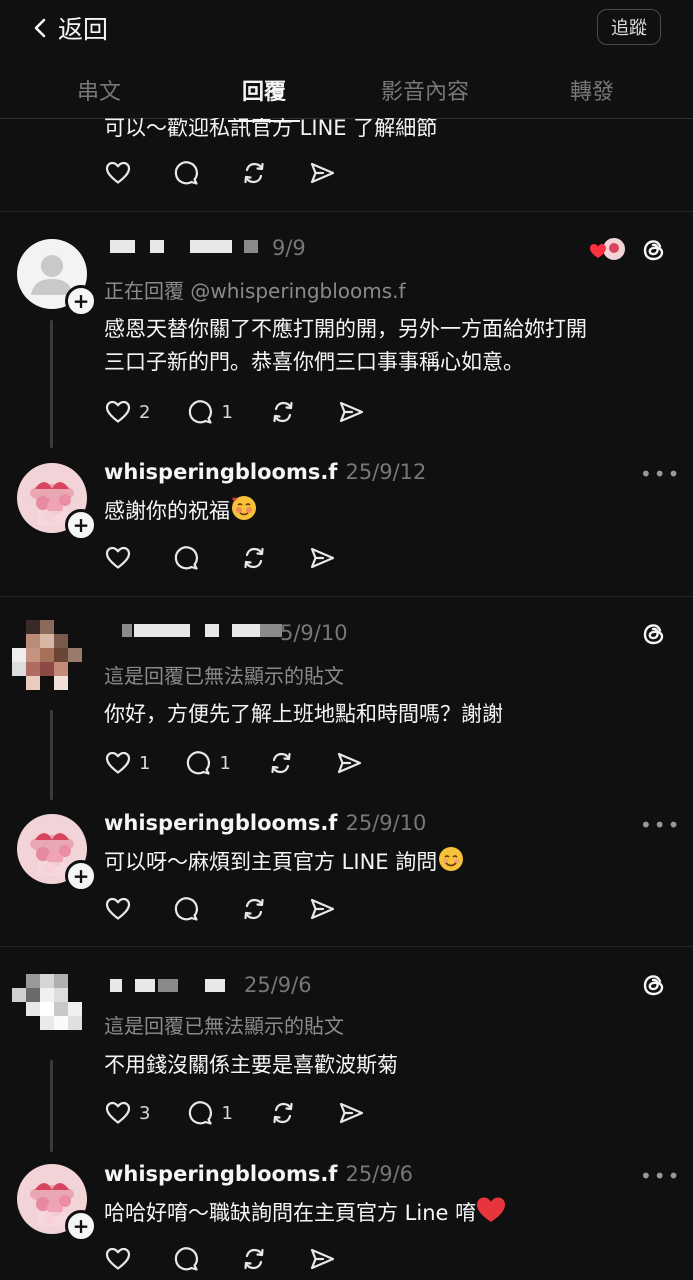 The width and height of the screenshot is (693, 1280). Describe the element at coordinates (251, 1065) in the screenshot. I see `post-text: 不用錢沒關係主要是喜歡波斯菊` at that location.